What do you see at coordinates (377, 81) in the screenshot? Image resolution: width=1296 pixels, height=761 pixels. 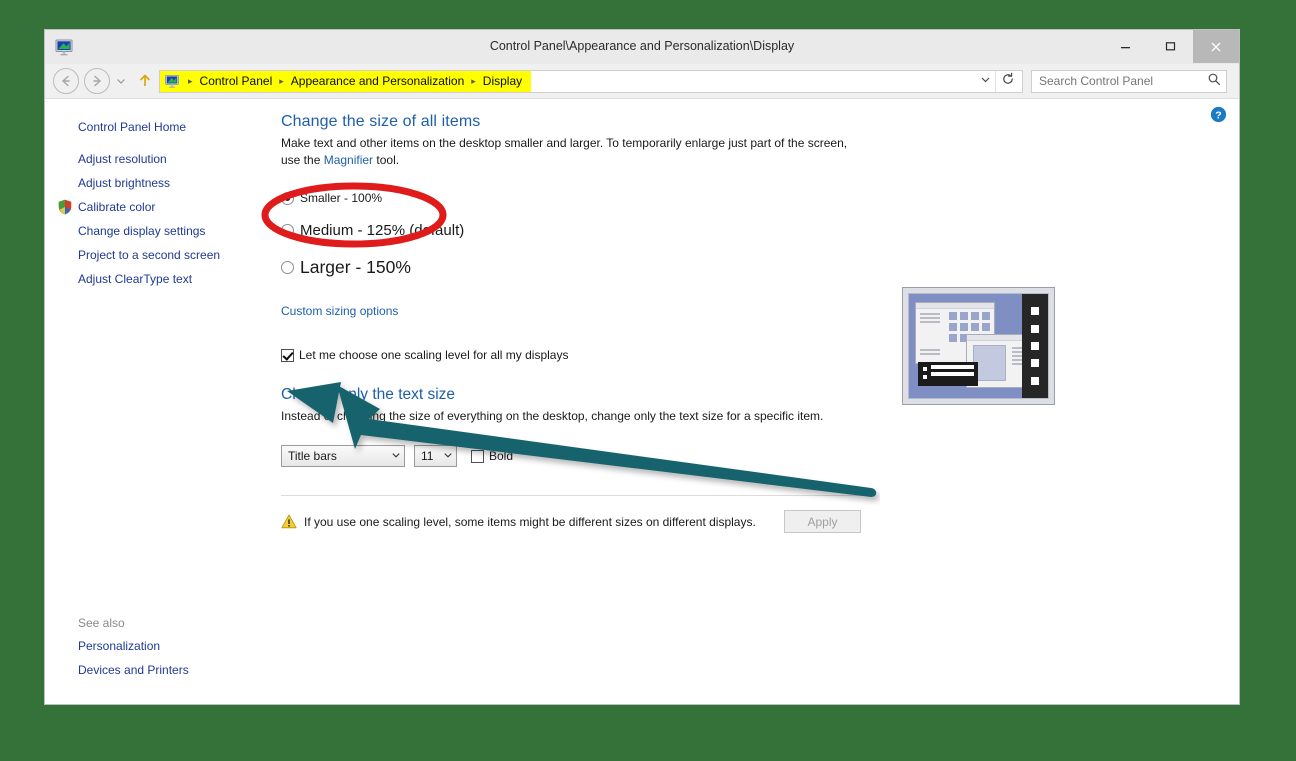 I see `breadcrumb-item-appearance: Appearance and Personalization` at bounding box center [377, 81].